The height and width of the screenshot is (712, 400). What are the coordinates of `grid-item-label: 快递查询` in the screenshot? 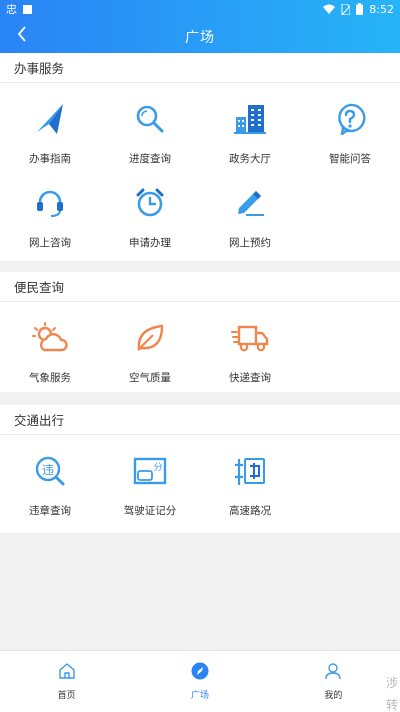 It's located at (250, 378).